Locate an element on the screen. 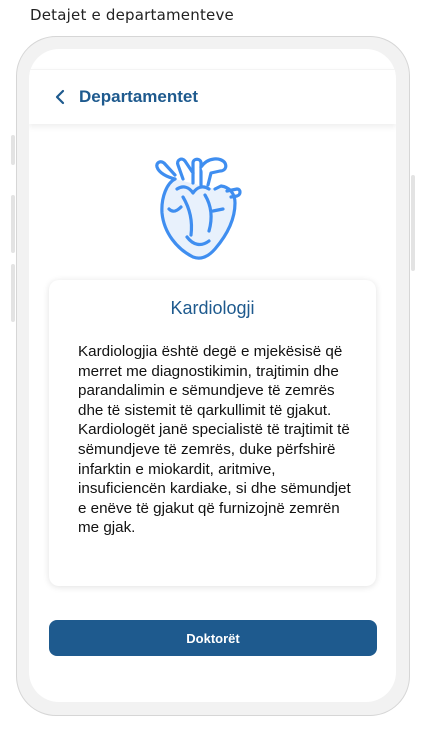  page-title: Departamentet is located at coordinates (139, 96).